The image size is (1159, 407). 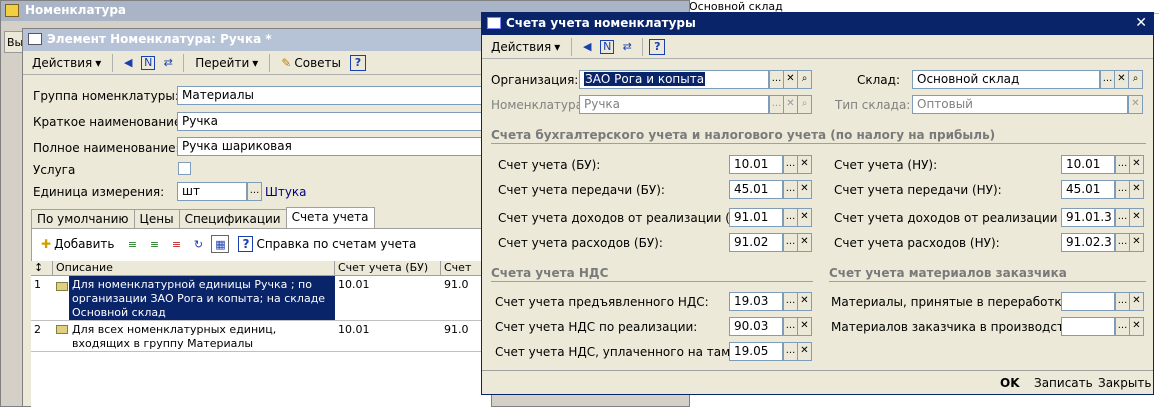 I want to click on service-checkbox, so click(x=184, y=168).